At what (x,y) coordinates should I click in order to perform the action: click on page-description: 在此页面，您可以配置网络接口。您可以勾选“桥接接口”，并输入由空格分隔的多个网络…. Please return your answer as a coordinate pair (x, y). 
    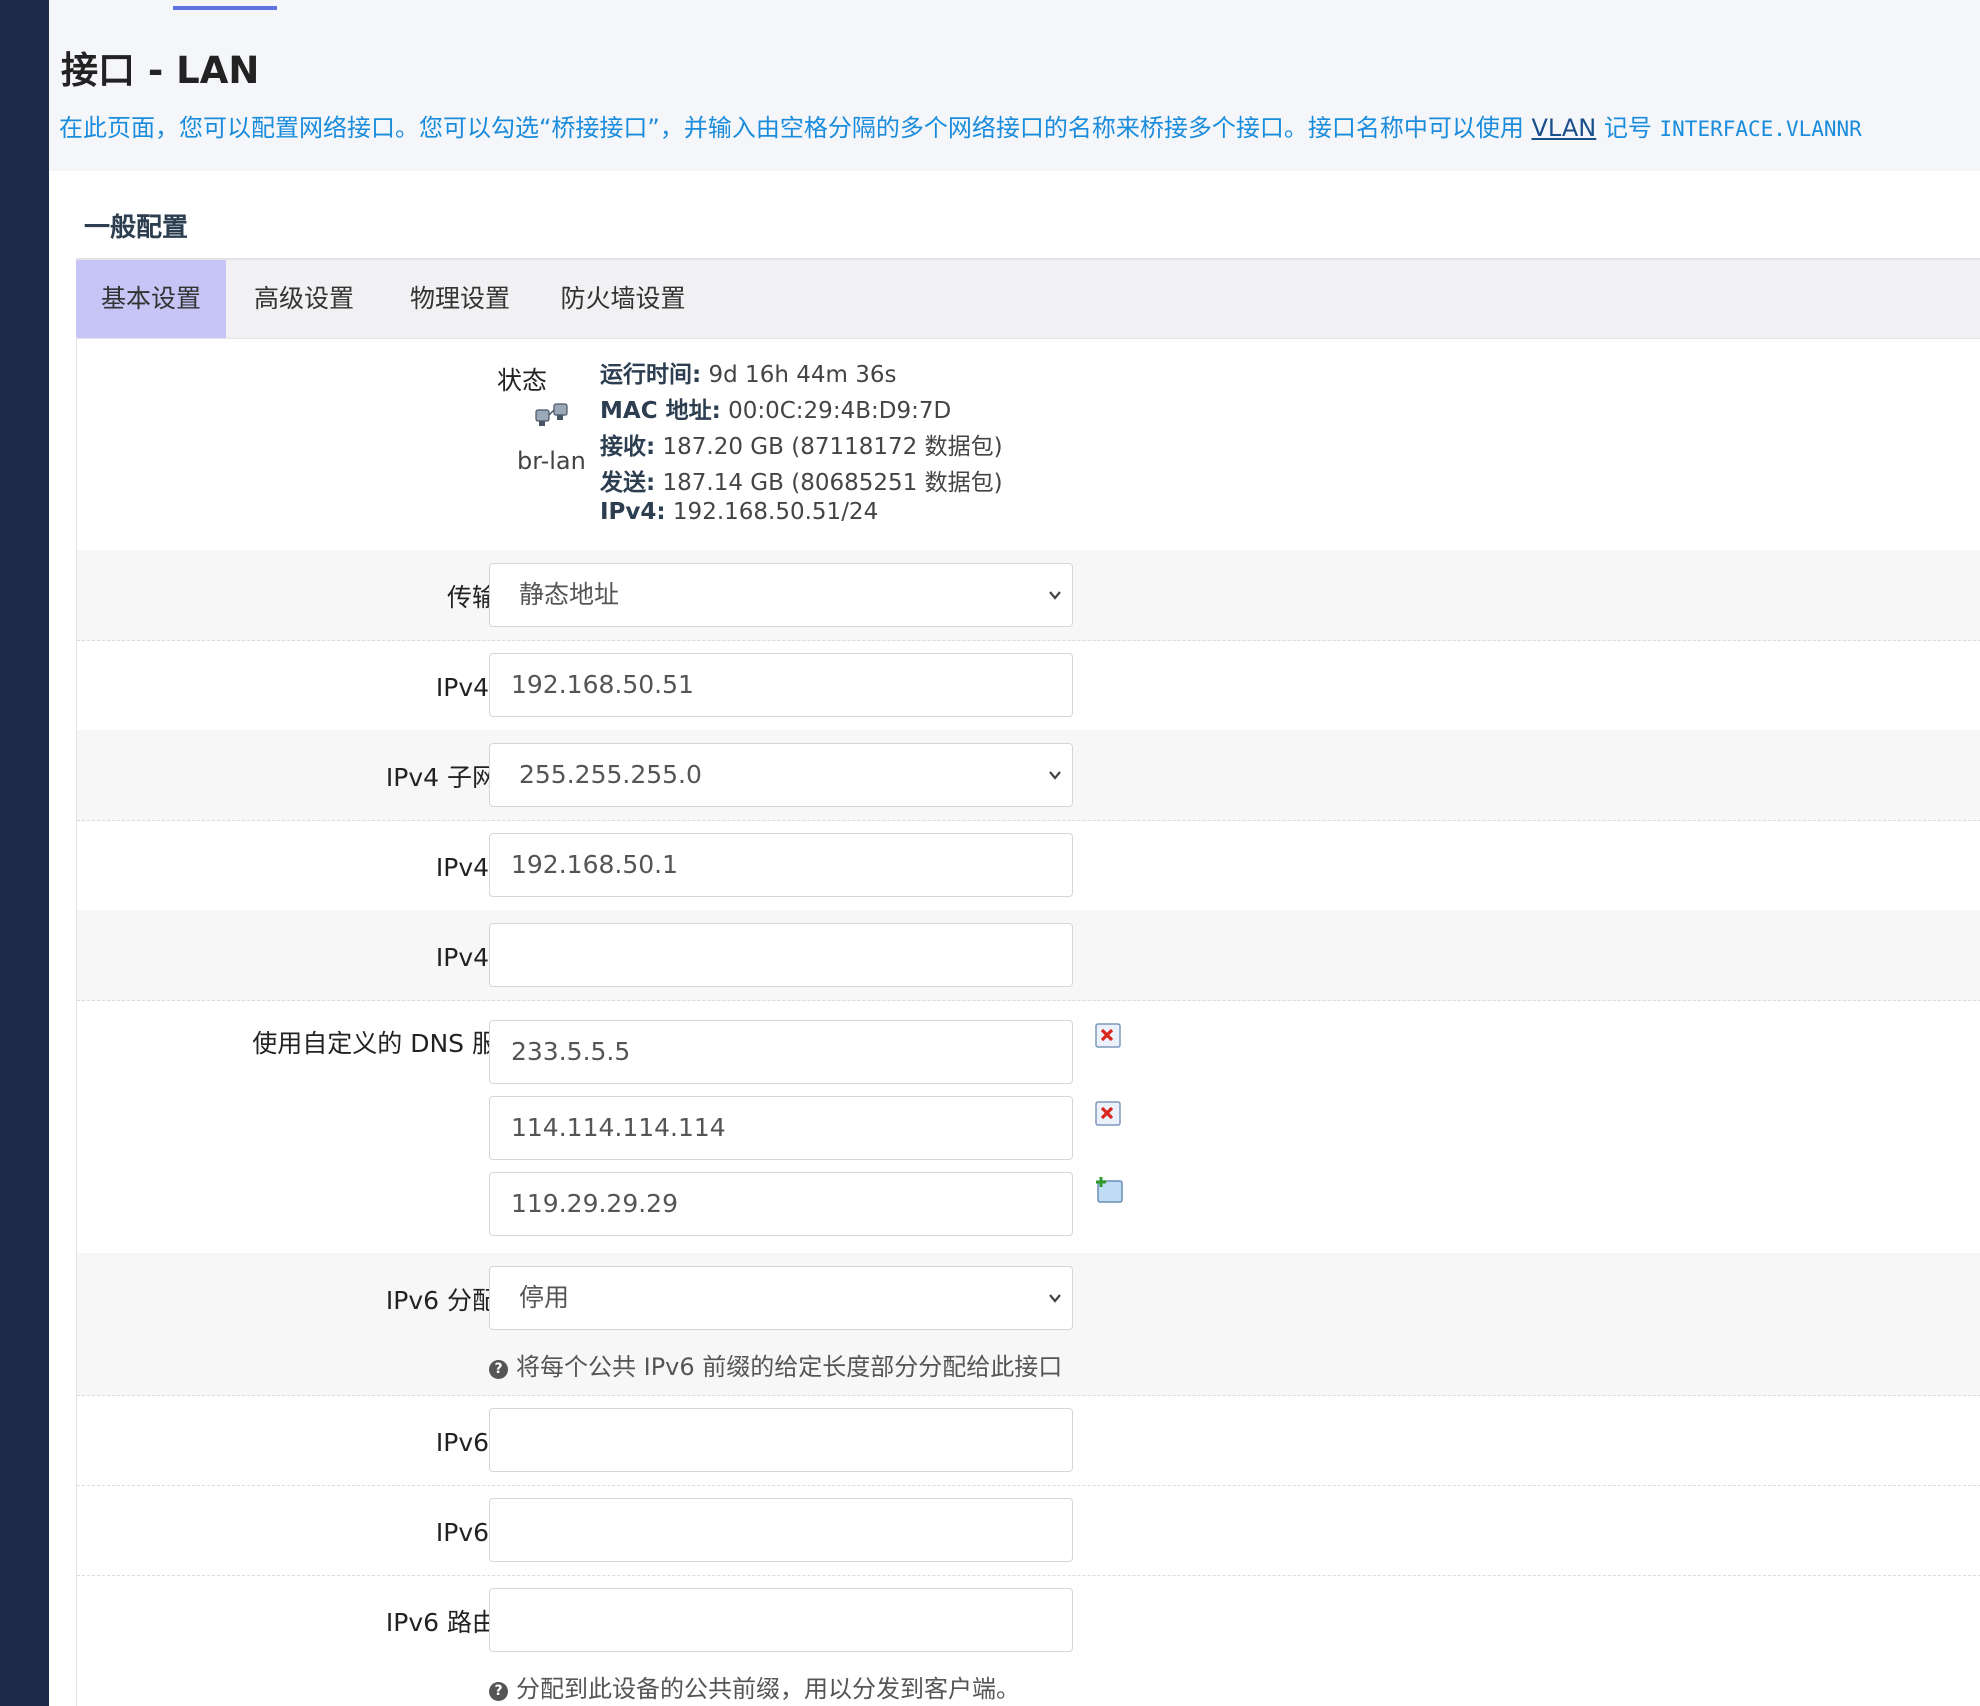
    Looking at the image, I should click on (1019, 125).